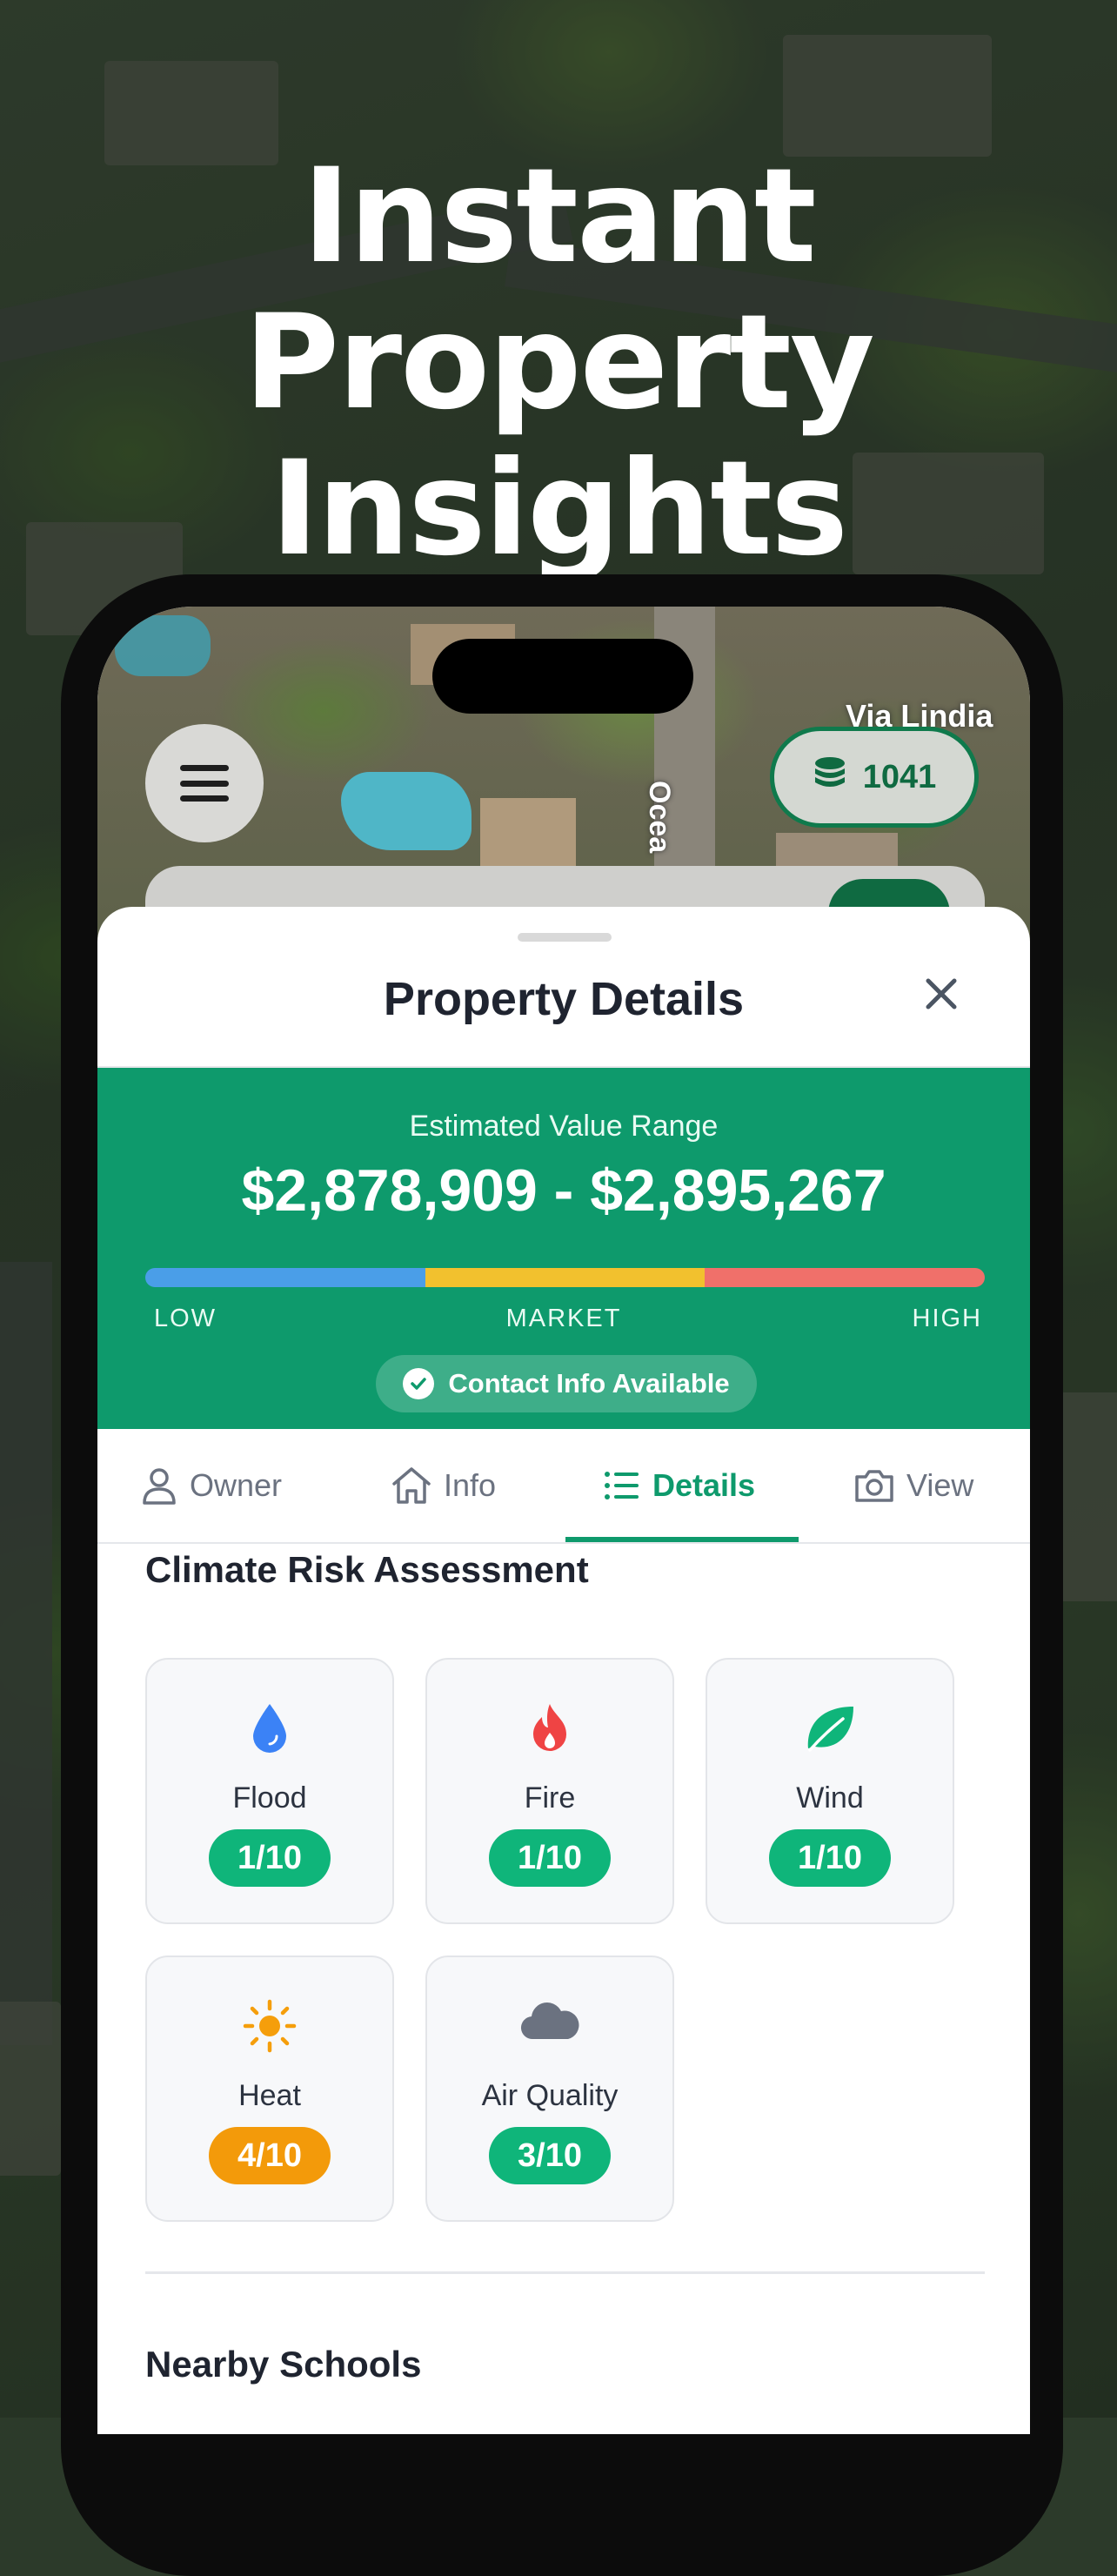  I want to click on cloud-icon, so click(549, 2027).